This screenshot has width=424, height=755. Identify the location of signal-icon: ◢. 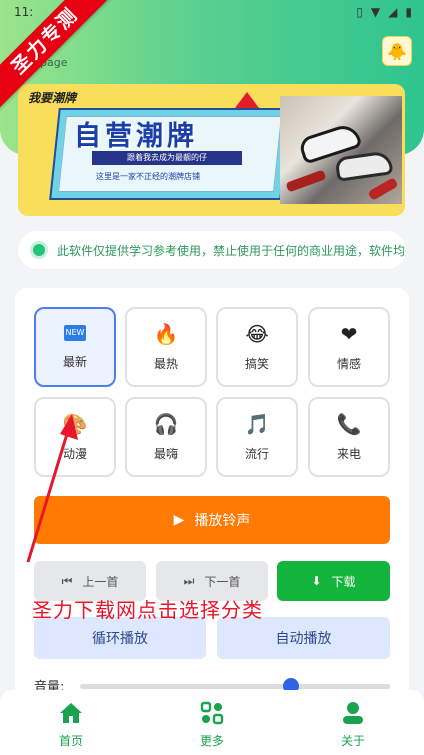
(393, 12).